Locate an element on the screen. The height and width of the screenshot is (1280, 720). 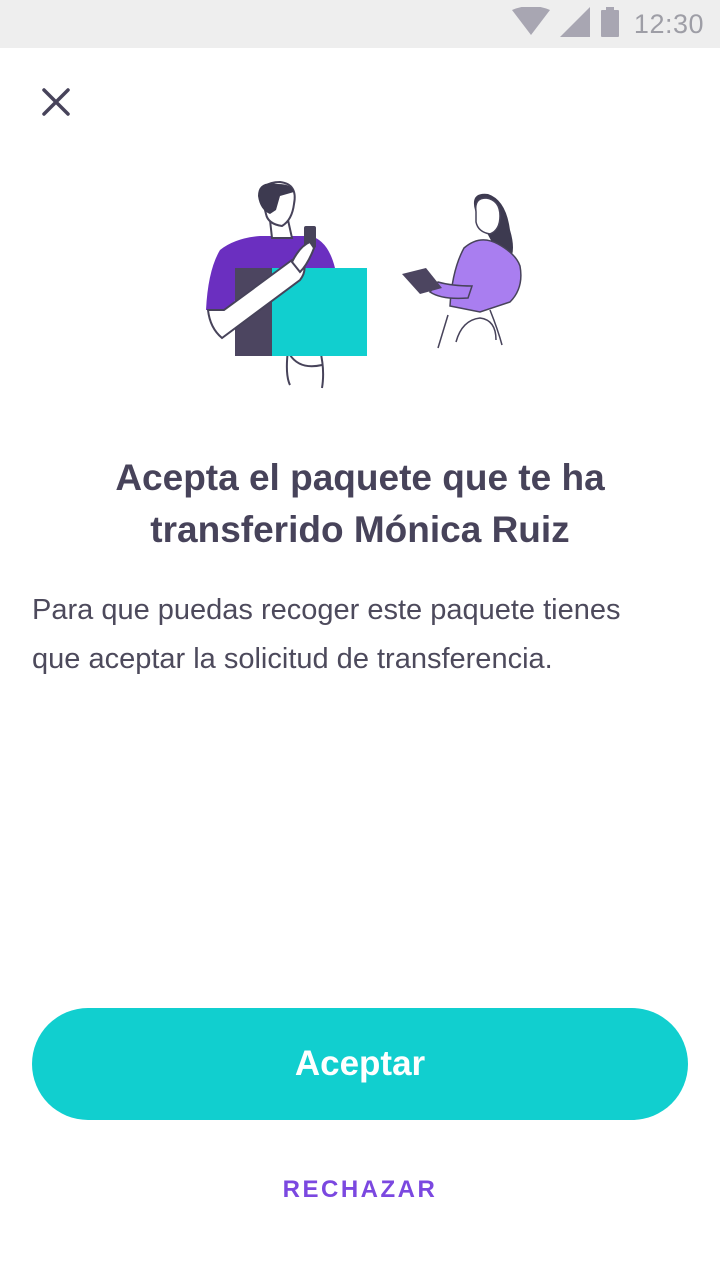
close-button is located at coordinates (56, 104).